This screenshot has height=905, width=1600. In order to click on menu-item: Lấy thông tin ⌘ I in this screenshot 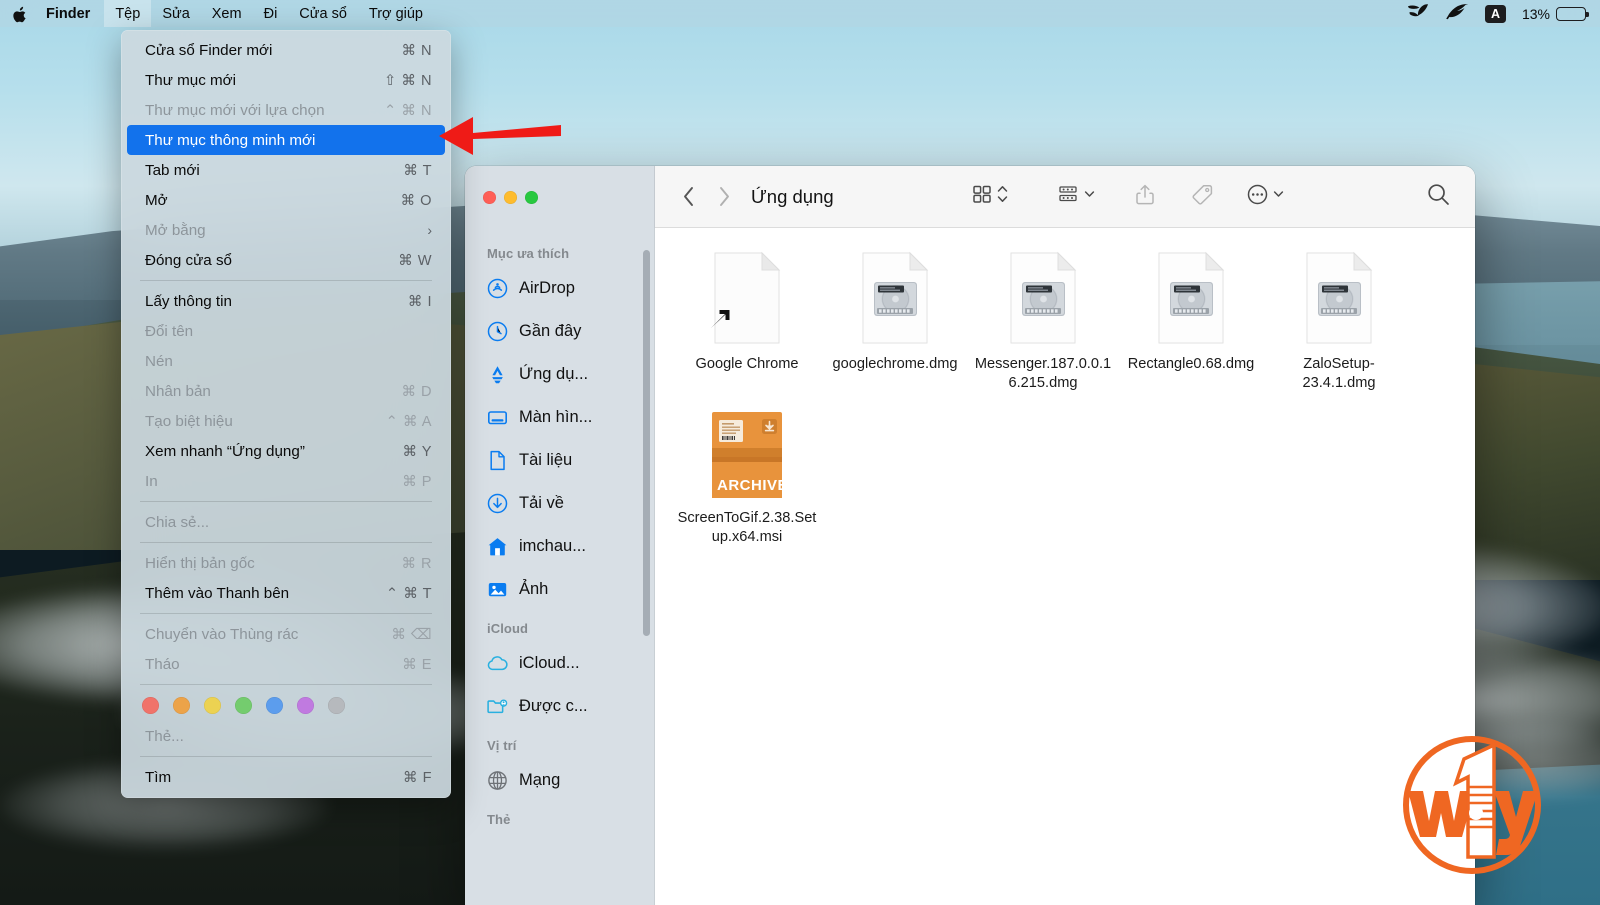, I will do `click(286, 301)`.